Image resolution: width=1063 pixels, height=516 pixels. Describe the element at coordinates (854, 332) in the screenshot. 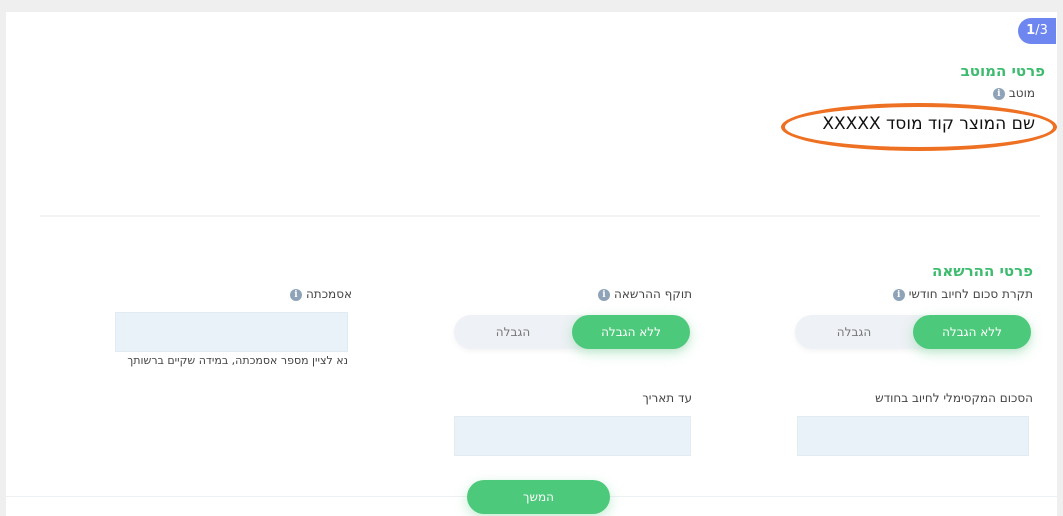

I see `monthly-cap-option-limited: הגבלה` at that location.